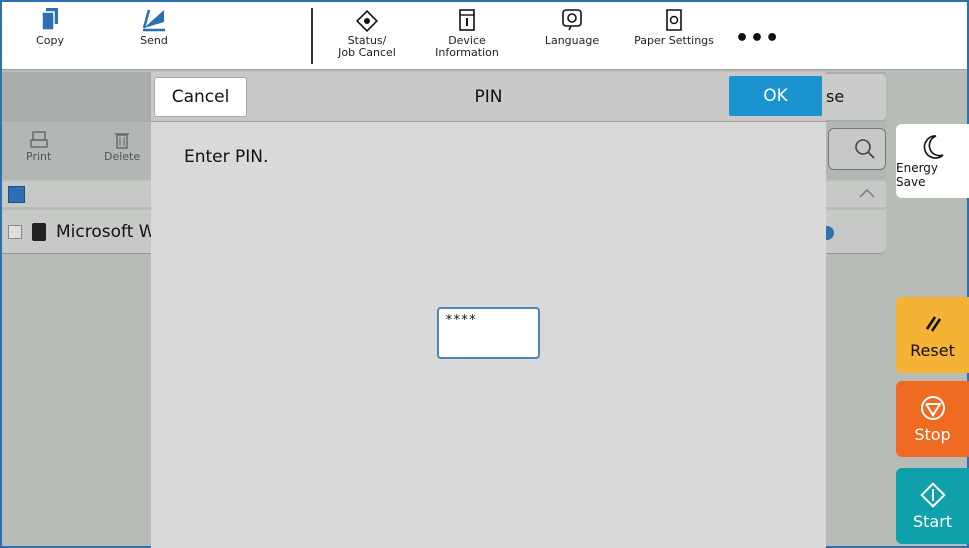 This screenshot has height=548, width=969. Describe the element at coordinates (50, 17) in the screenshot. I see `copy-icon` at that location.